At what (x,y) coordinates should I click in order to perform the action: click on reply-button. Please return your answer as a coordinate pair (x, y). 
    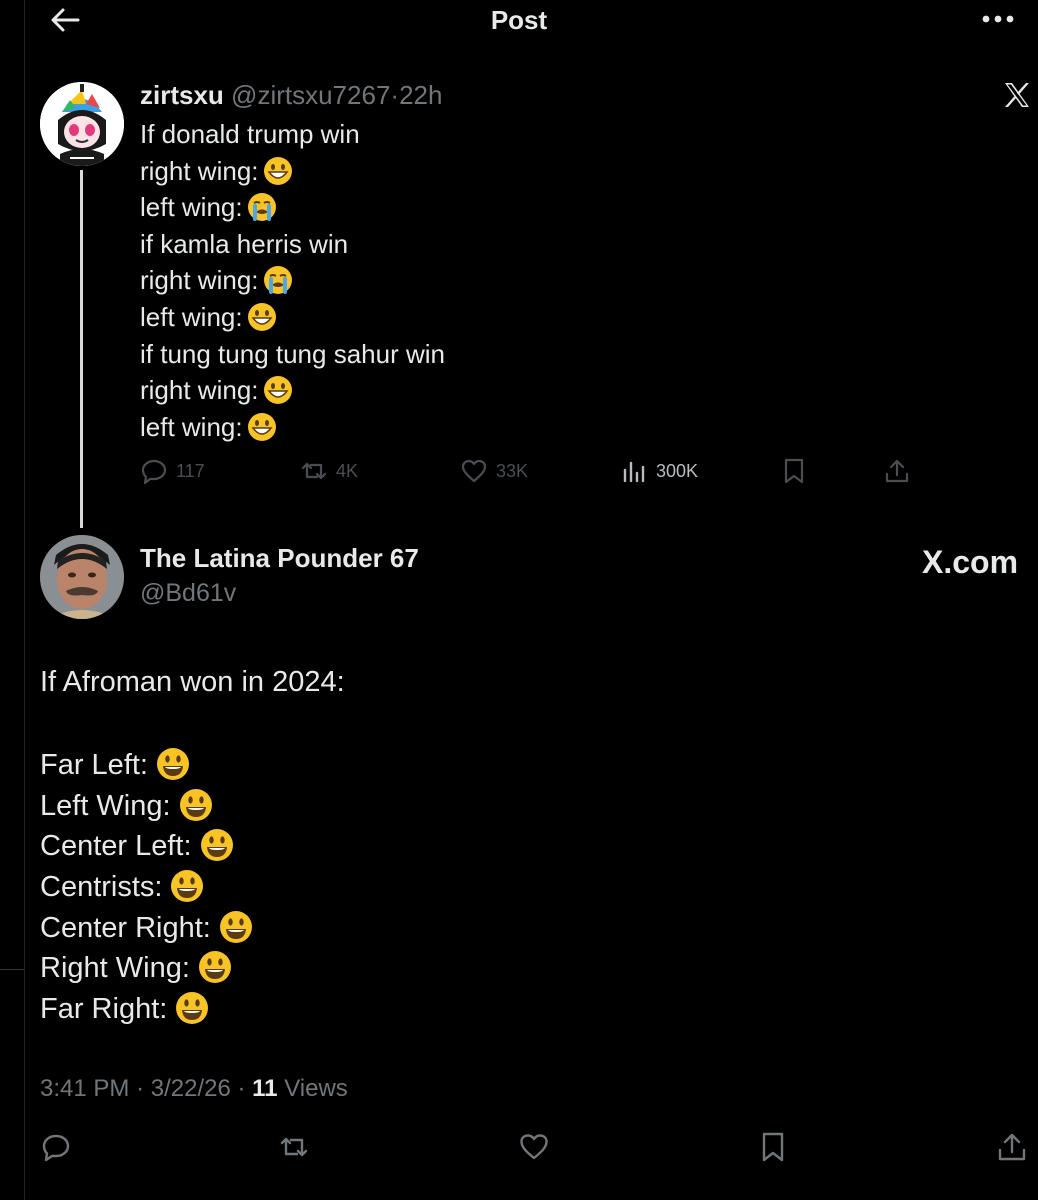
    Looking at the image, I should click on (56, 1147).